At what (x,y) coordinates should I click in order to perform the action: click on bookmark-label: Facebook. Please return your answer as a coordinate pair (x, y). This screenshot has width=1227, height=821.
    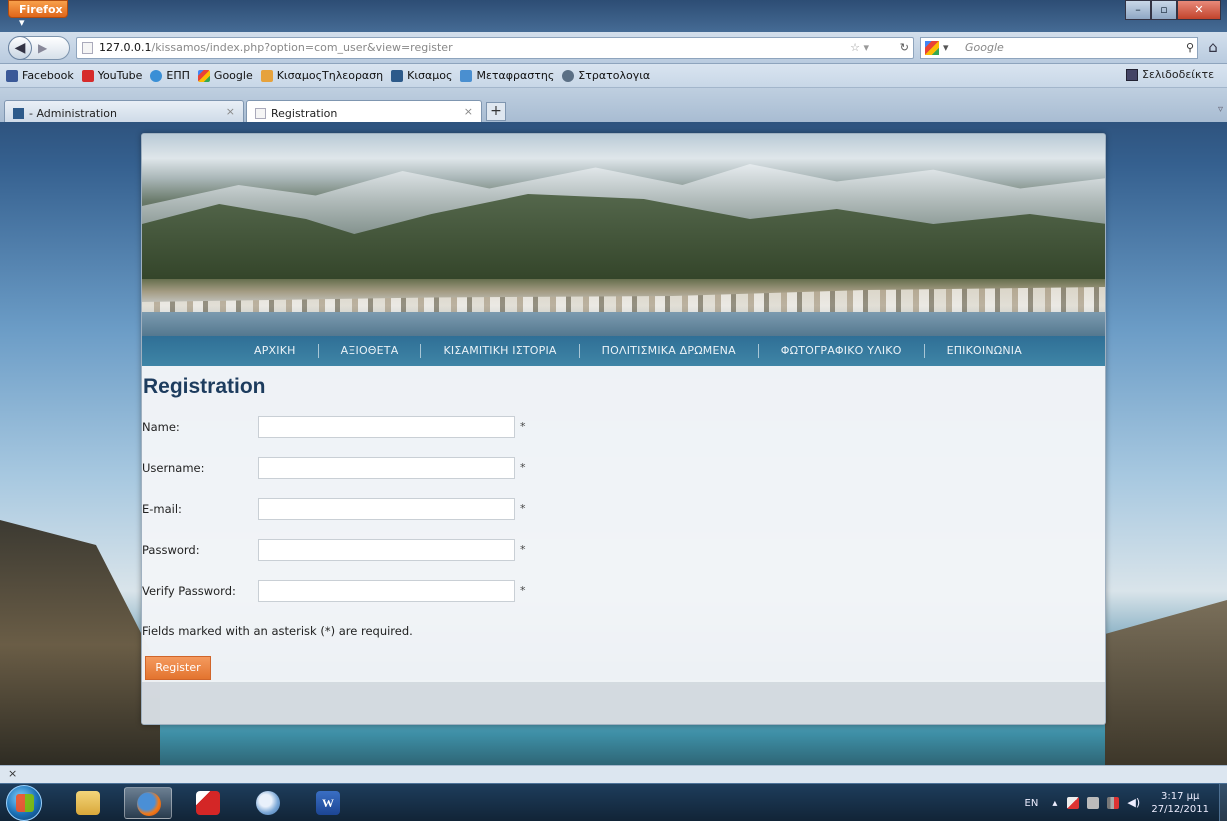
    Looking at the image, I should click on (48, 75).